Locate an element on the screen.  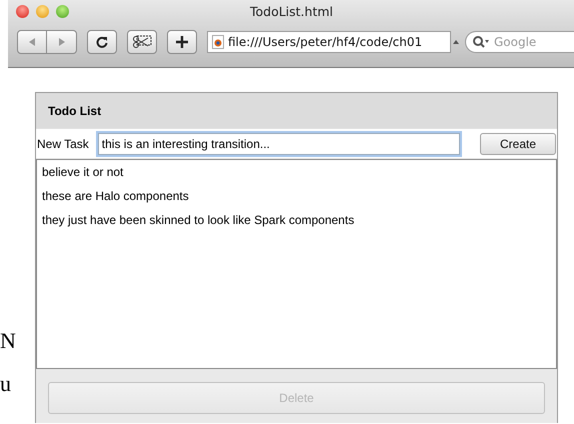
reload-button is located at coordinates (102, 42).